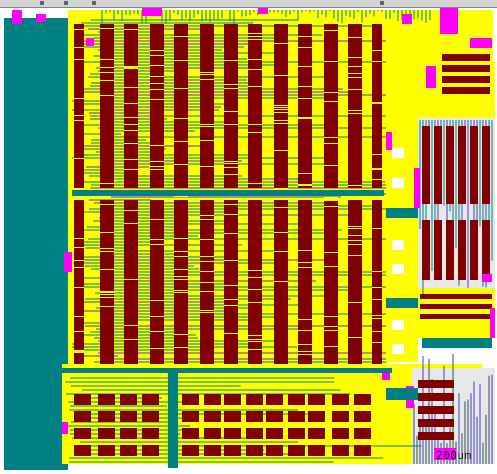 The image size is (497, 474). Describe the element at coordinates (398, 325) in the screenshot. I see `pad-window` at that location.